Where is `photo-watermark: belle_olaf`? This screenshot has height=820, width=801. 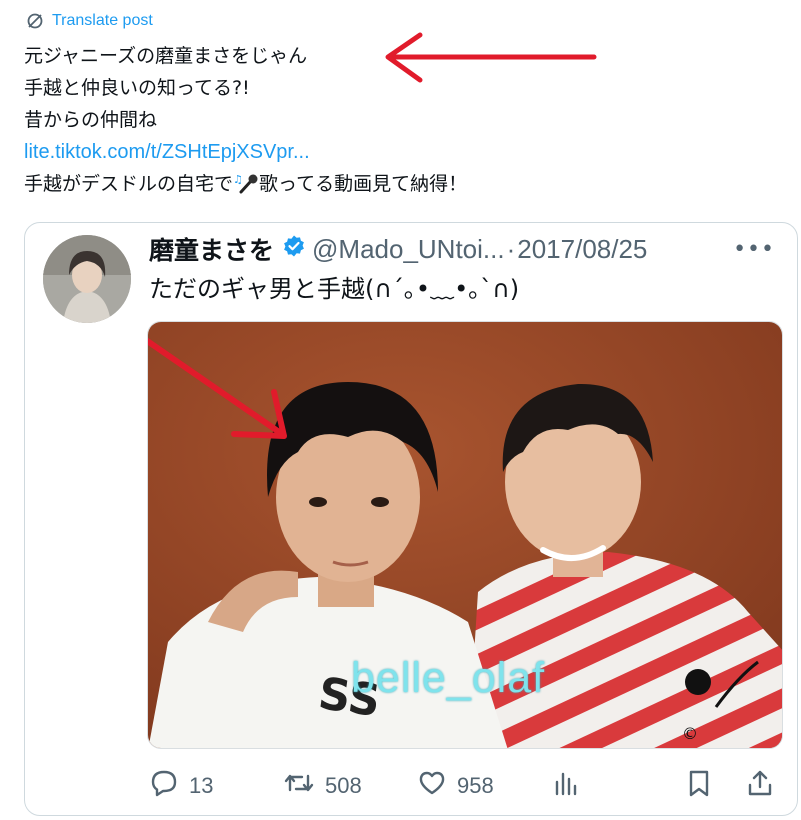 photo-watermark: belle_olaf is located at coordinates (448, 678).